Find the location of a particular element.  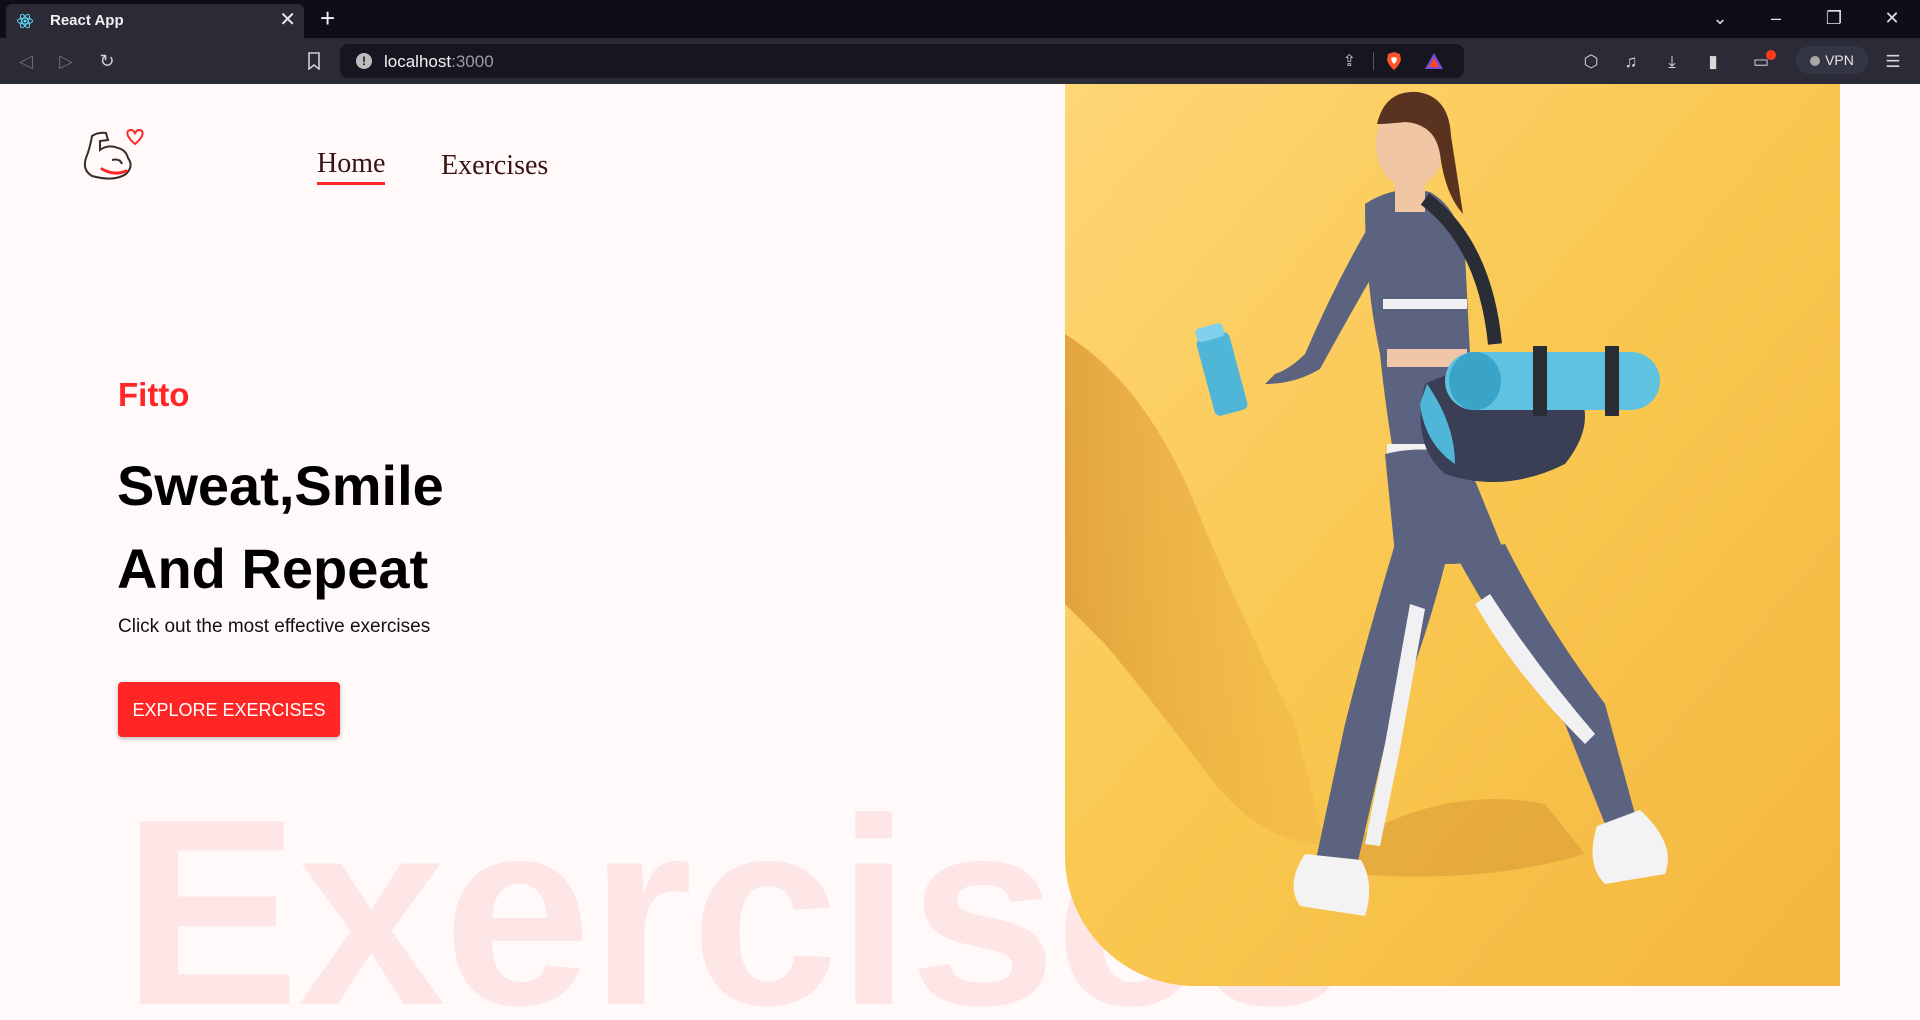

browser-tab-bar: React App ✕ + ⌄ – ❐ ✕ is located at coordinates (960, 19).